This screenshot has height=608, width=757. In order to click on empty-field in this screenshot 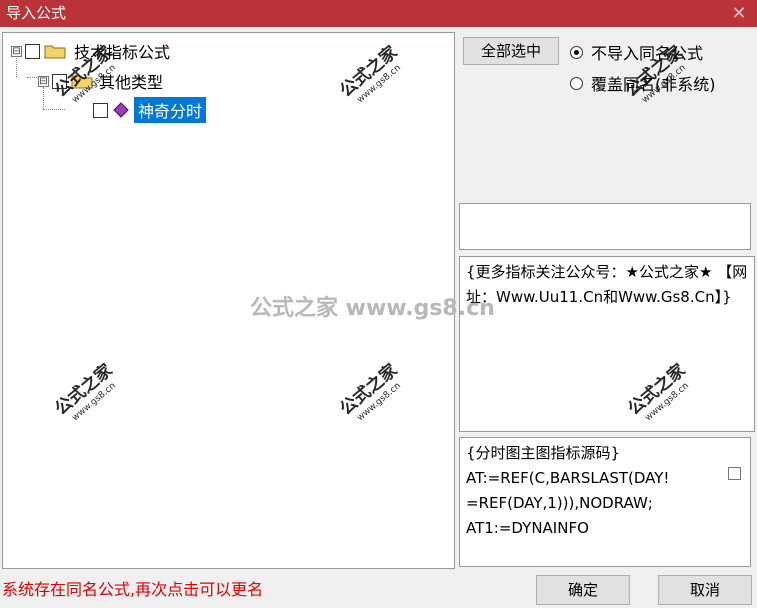, I will do `click(605, 226)`.